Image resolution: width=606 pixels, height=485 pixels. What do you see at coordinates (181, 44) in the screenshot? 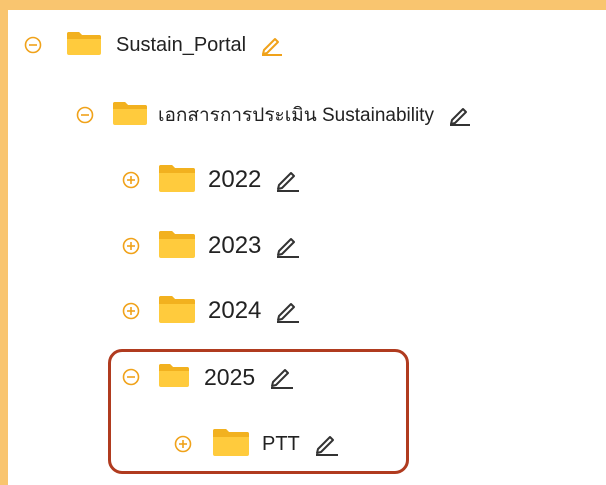
I see `node-label: Sustain_Portal` at bounding box center [181, 44].